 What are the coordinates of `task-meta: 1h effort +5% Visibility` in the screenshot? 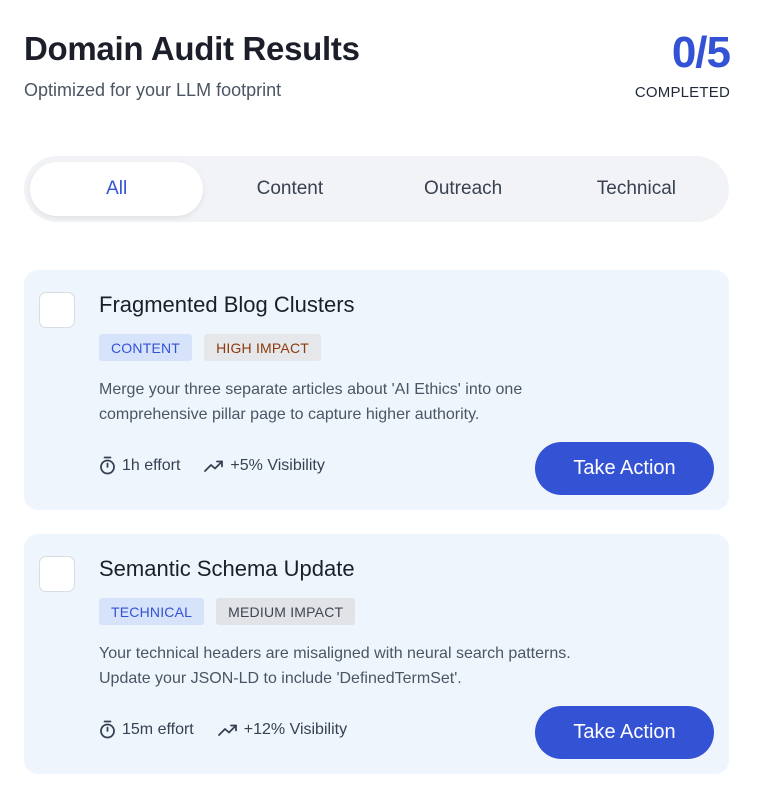 It's located at (224, 465).